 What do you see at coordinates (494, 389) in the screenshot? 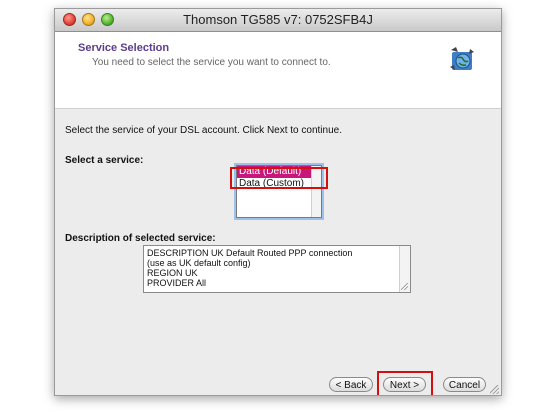
I see `window-resize-grip-icon` at bounding box center [494, 389].